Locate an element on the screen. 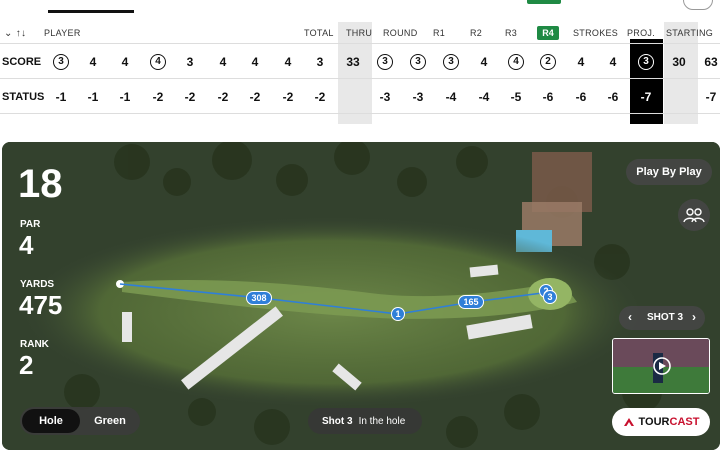  score-row-cell: 2 is located at coordinates (548, 61).